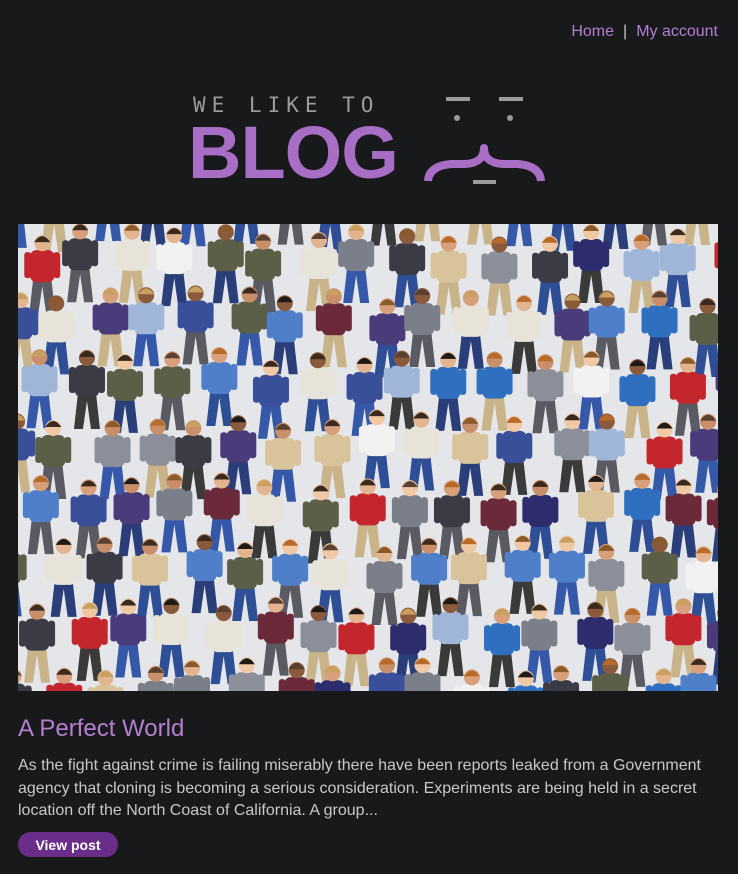 The image size is (738, 874). Describe the element at coordinates (68, 844) in the screenshot. I see `view-post-button: View post` at that location.